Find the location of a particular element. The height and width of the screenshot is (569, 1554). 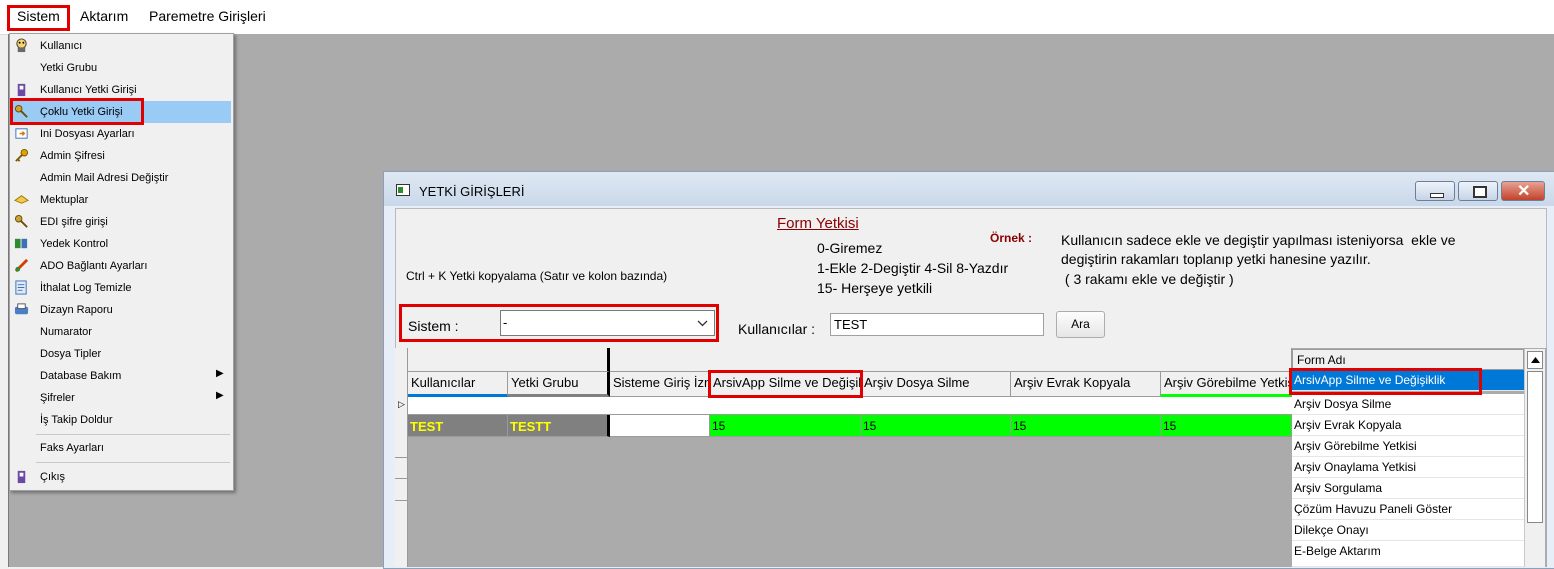

clean-log-icon is located at coordinates (21, 287).